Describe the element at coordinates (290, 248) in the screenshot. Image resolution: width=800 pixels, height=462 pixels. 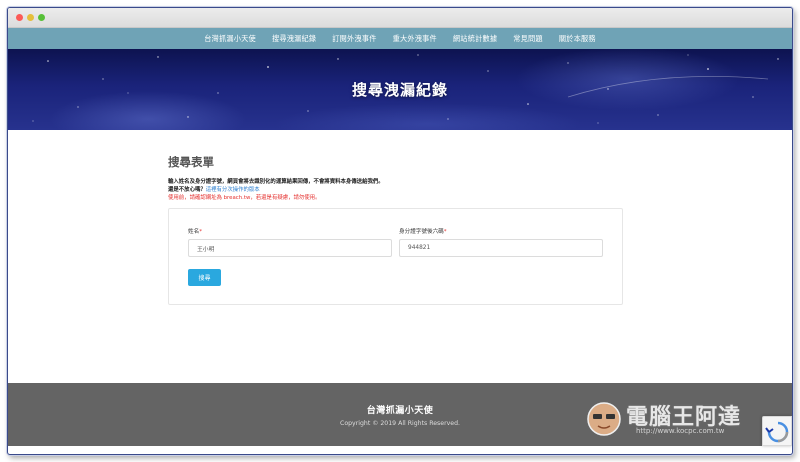
I see `name-input: 王小明` at that location.